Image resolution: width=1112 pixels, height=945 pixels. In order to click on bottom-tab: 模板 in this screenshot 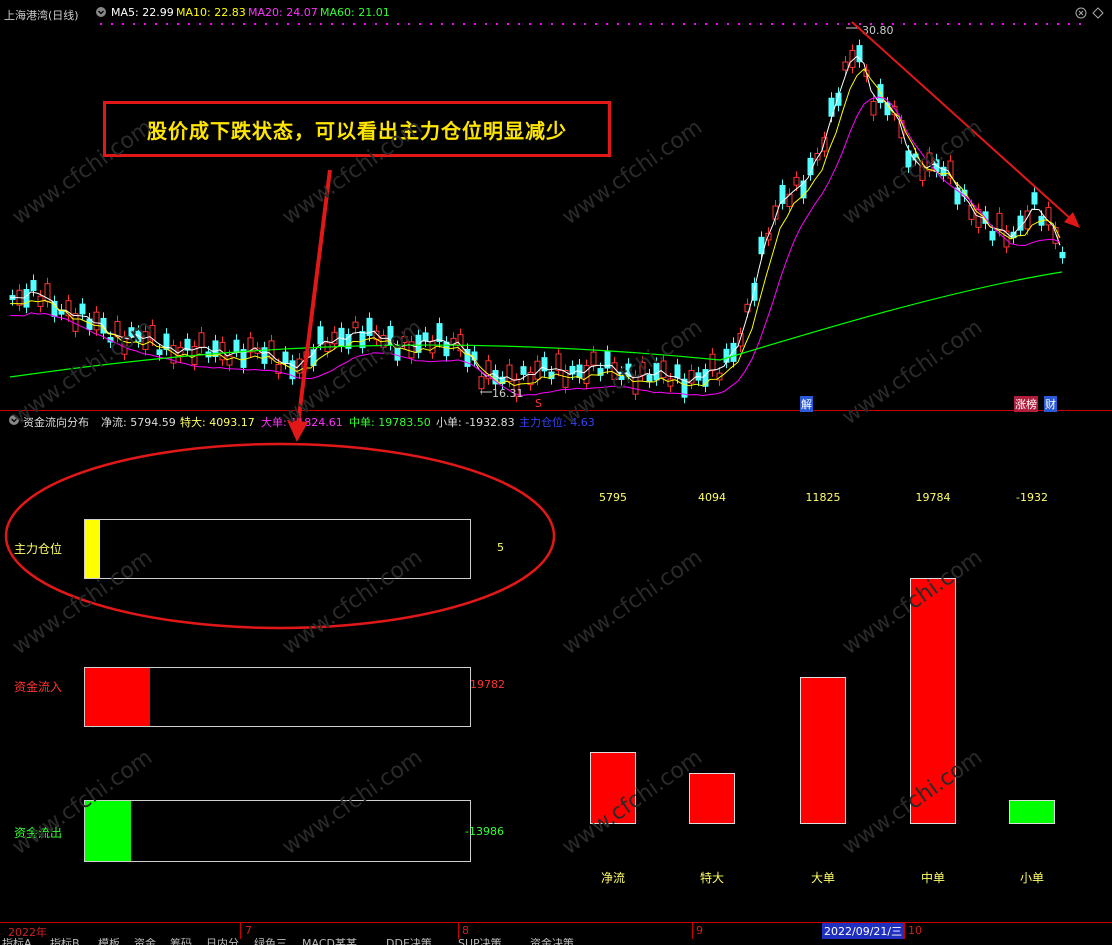, I will do `click(109, 941)`.